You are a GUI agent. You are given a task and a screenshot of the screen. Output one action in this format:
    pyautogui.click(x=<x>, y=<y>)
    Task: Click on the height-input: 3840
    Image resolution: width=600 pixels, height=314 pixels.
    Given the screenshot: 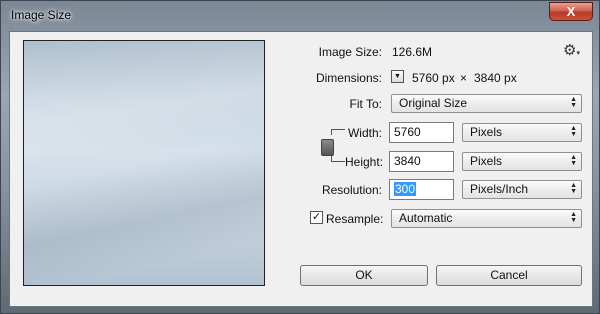 What is the action you would take?
    pyautogui.click(x=421, y=161)
    